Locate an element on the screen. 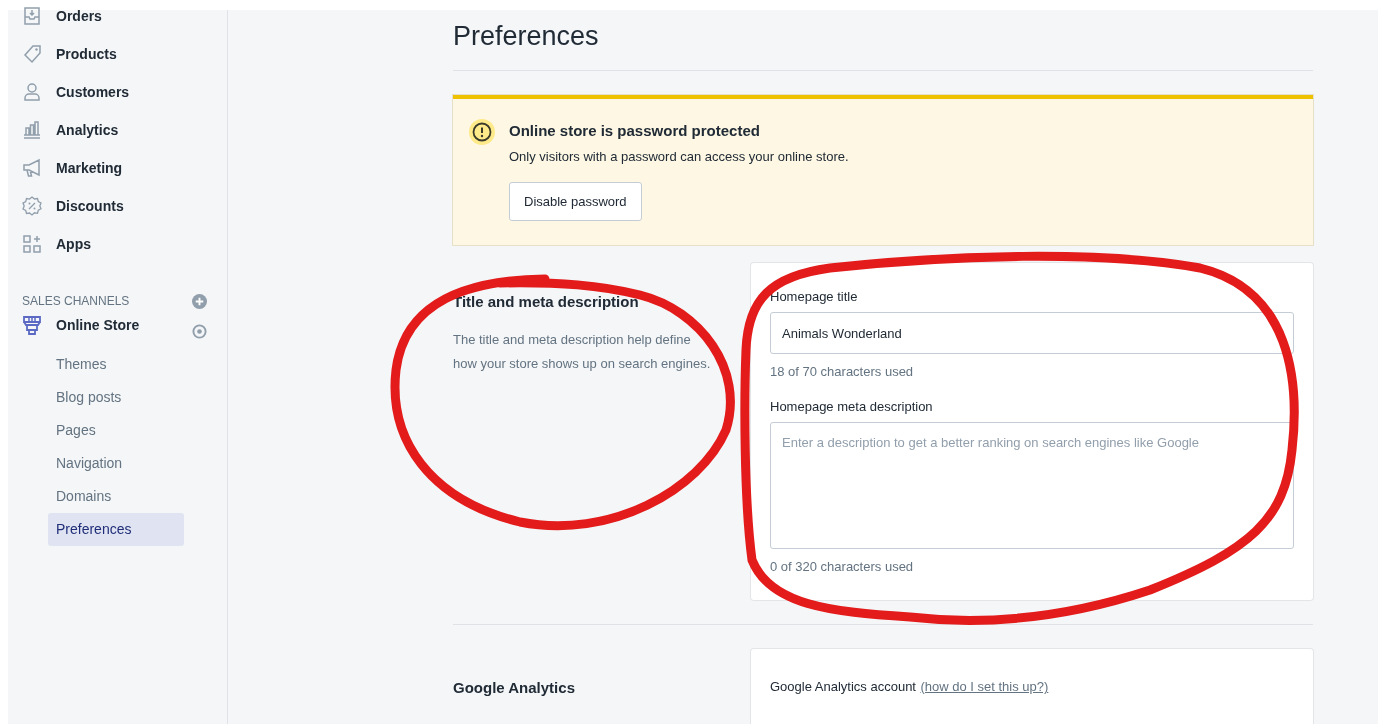  field-label: Google Analytics account is located at coordinates (843, 686).